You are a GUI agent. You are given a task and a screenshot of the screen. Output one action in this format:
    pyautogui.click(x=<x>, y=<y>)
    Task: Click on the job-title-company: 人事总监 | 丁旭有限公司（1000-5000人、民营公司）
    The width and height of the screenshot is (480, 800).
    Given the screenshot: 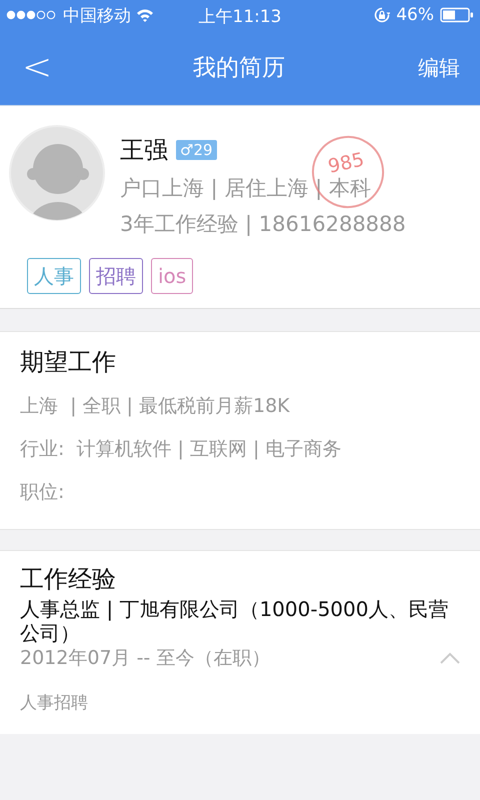 What is the action you would take?
    pyautogui.click(x=235, y=621)
    